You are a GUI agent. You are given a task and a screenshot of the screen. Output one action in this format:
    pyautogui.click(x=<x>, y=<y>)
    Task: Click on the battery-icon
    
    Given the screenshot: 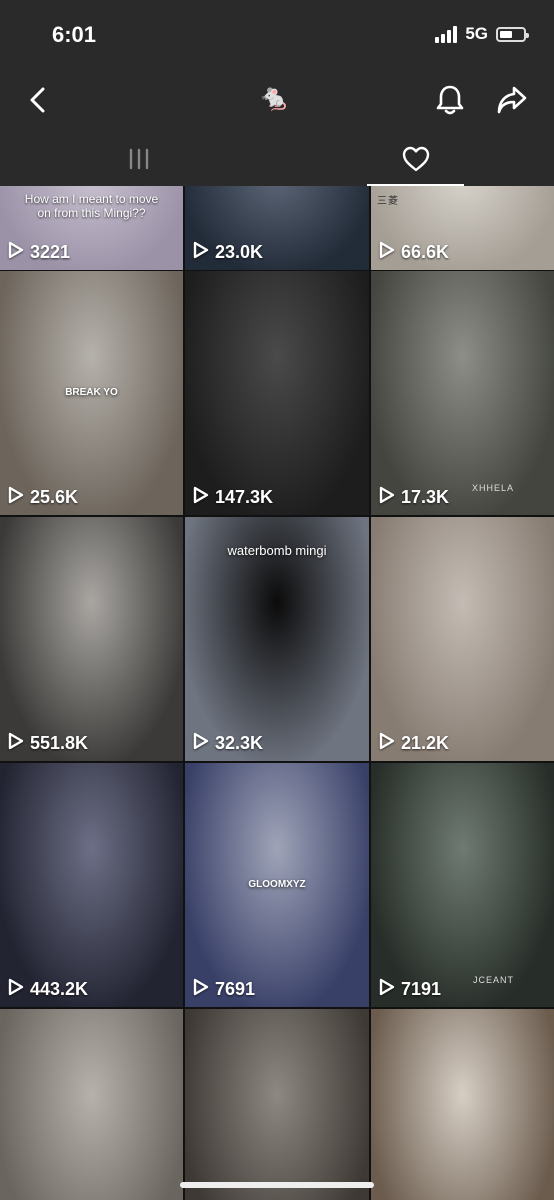 What is the action you would take?
    pyautogui.click(x=512, y=34)
    